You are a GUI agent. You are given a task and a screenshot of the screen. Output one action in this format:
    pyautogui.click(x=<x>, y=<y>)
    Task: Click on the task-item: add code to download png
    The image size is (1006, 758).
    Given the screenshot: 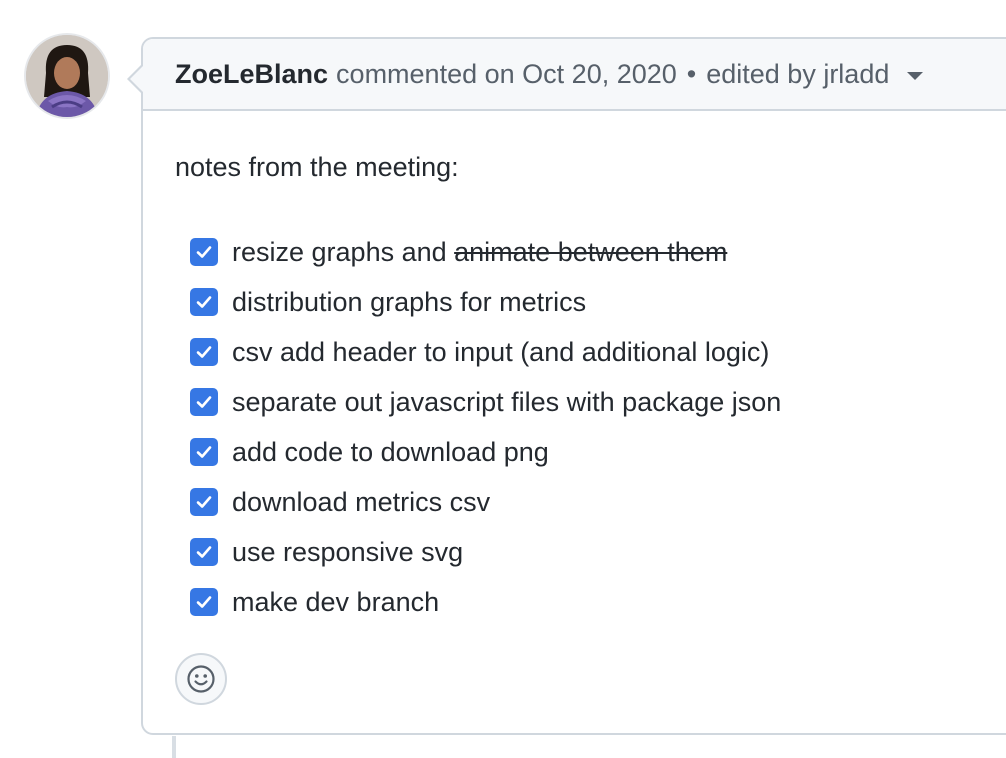 What is the action you would take?
    pyautogui.click(x=598, y=452)
    